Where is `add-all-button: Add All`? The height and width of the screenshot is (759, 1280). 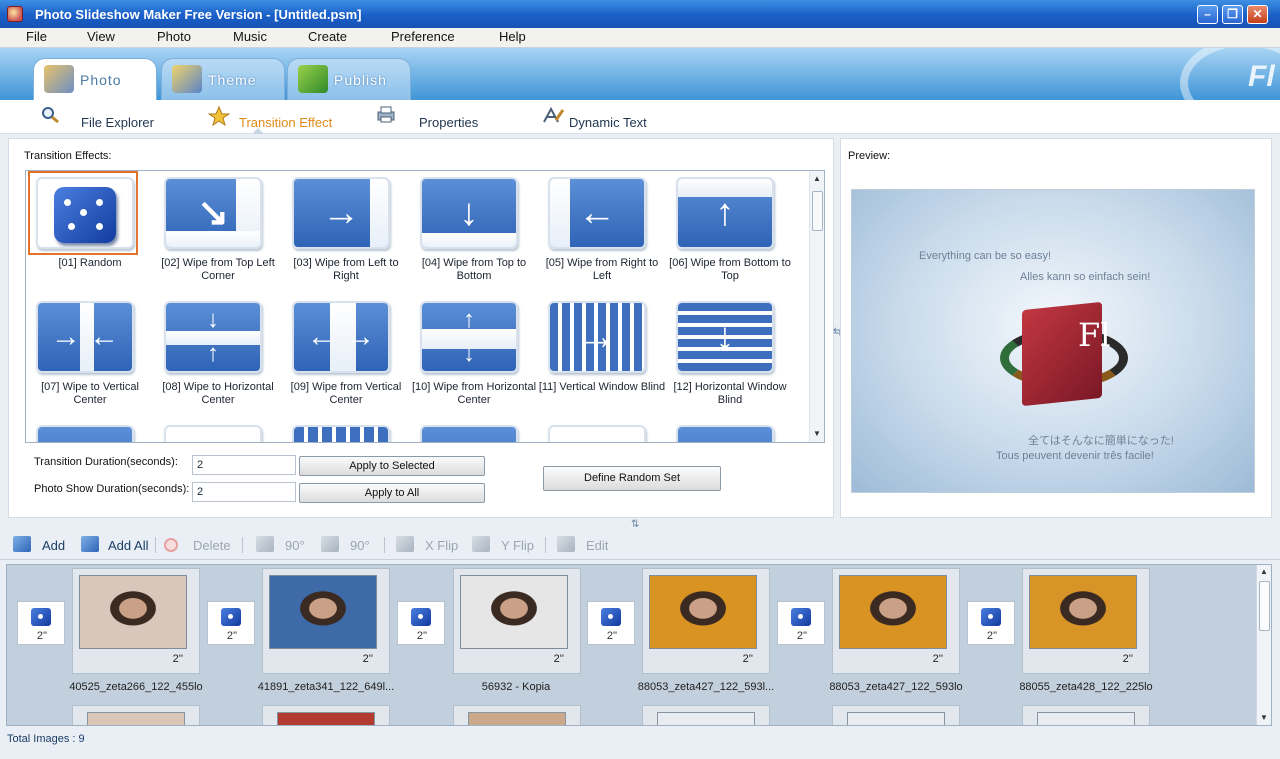 add-all-button: Add All is located at coordinates (117, 545).